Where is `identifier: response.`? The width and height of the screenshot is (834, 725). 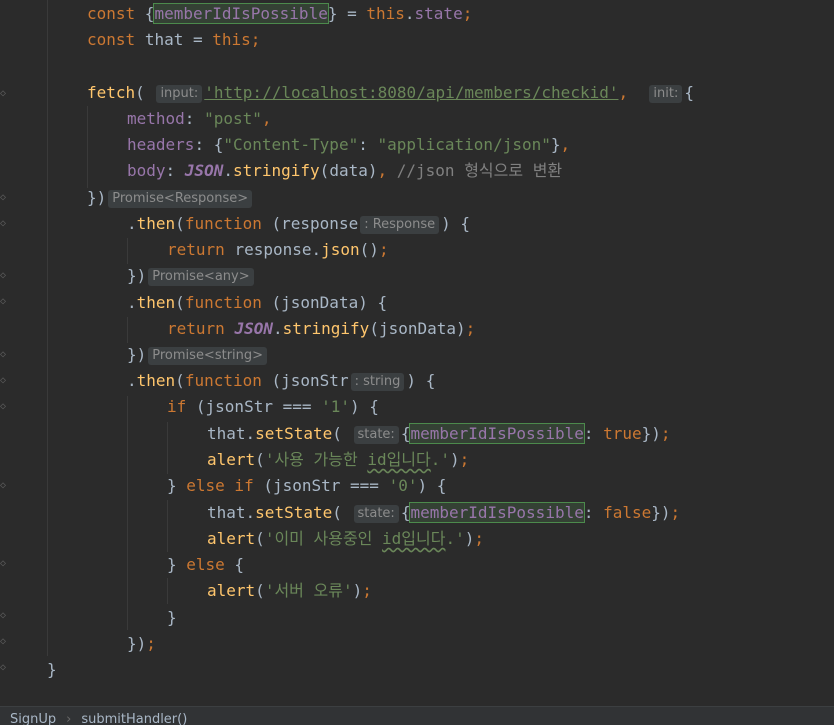 identifier: response. is located at coordinates (278, 249).